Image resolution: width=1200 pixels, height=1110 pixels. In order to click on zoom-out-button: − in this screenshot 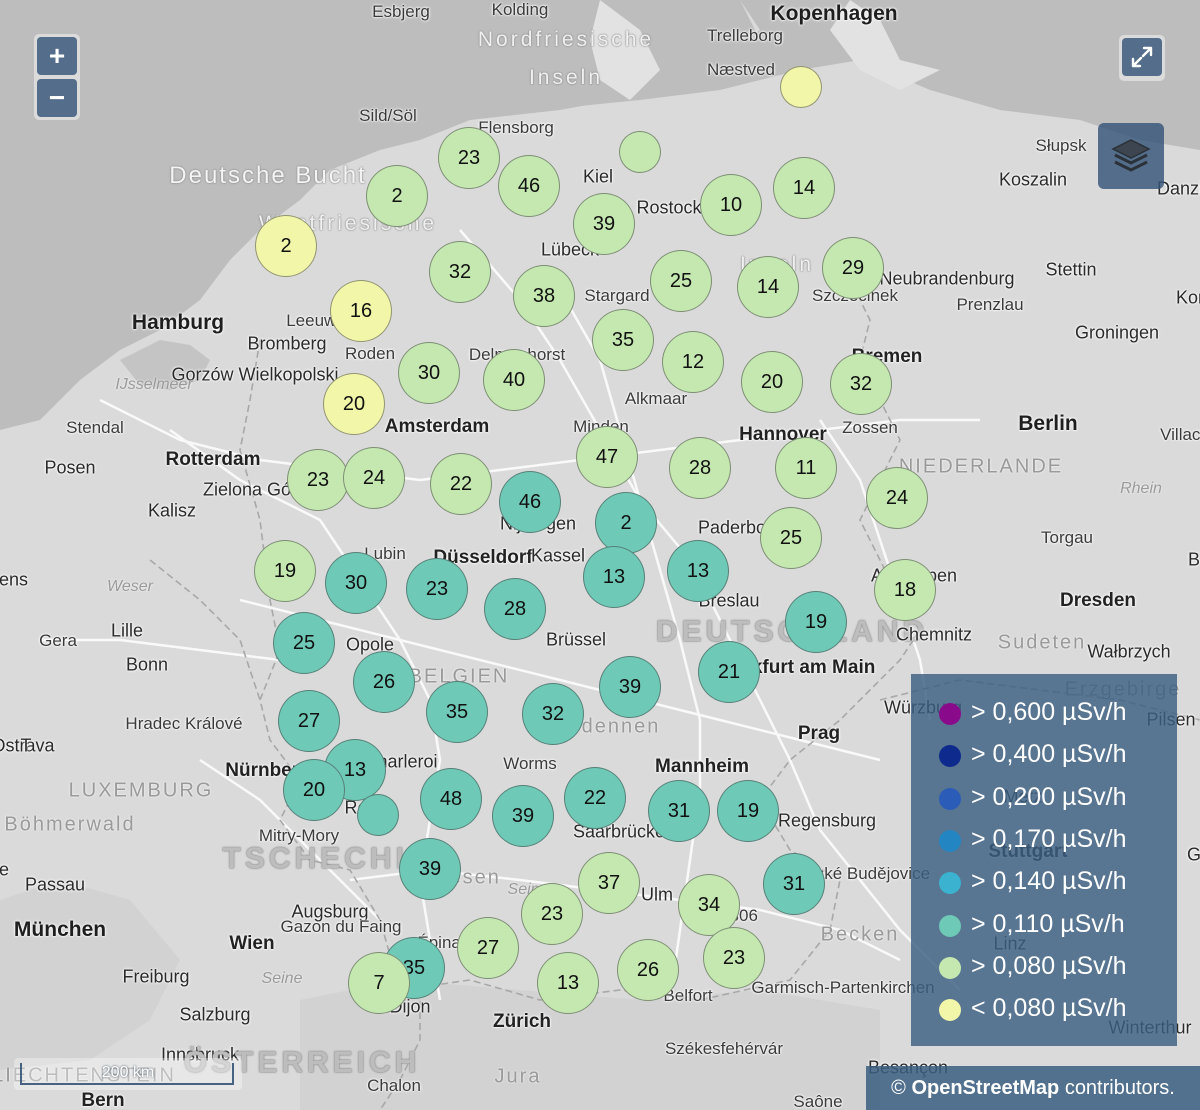, I will do `click(57, 98)`.